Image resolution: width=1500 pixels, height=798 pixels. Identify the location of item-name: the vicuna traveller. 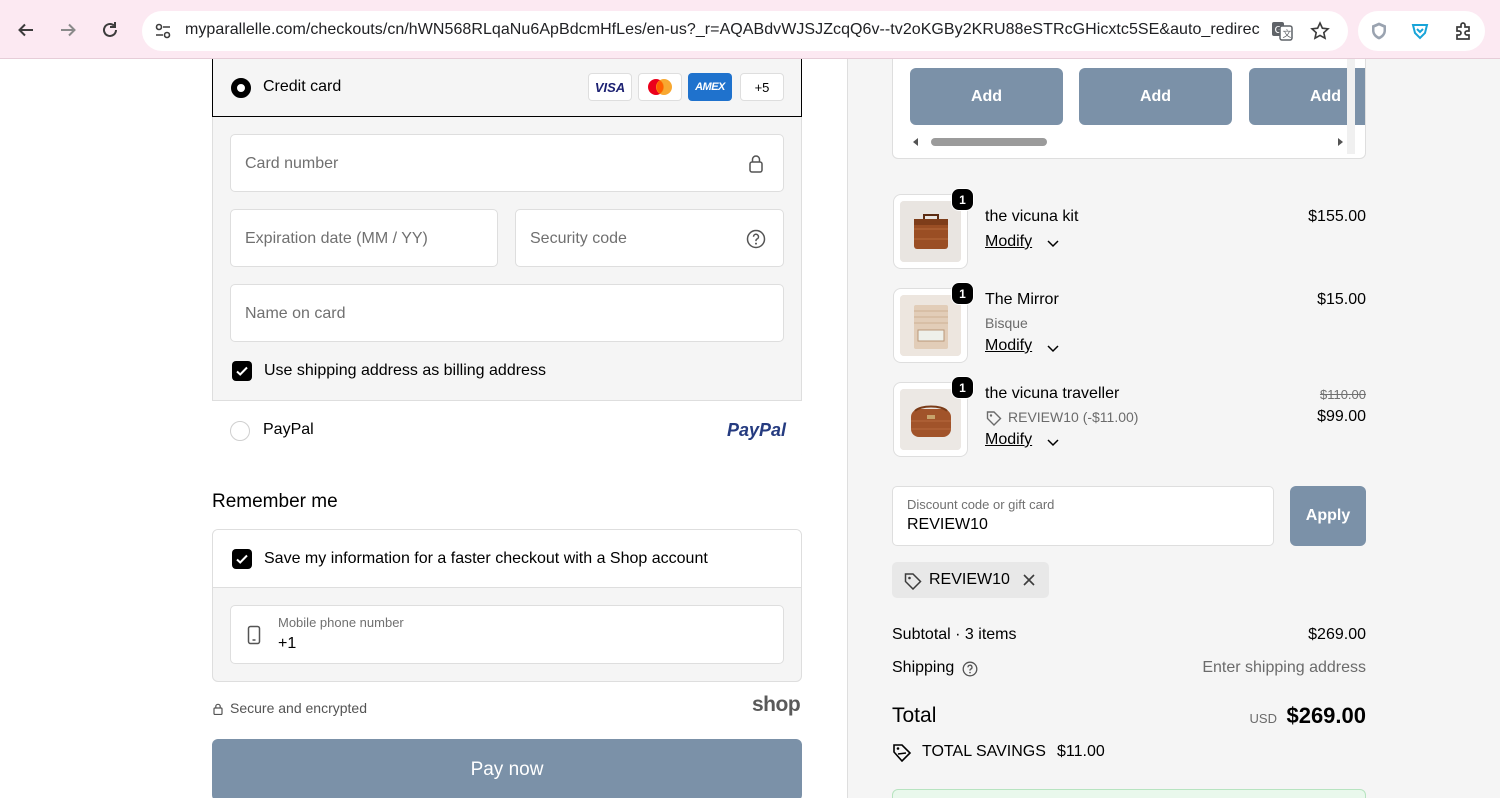
(1052, 393).